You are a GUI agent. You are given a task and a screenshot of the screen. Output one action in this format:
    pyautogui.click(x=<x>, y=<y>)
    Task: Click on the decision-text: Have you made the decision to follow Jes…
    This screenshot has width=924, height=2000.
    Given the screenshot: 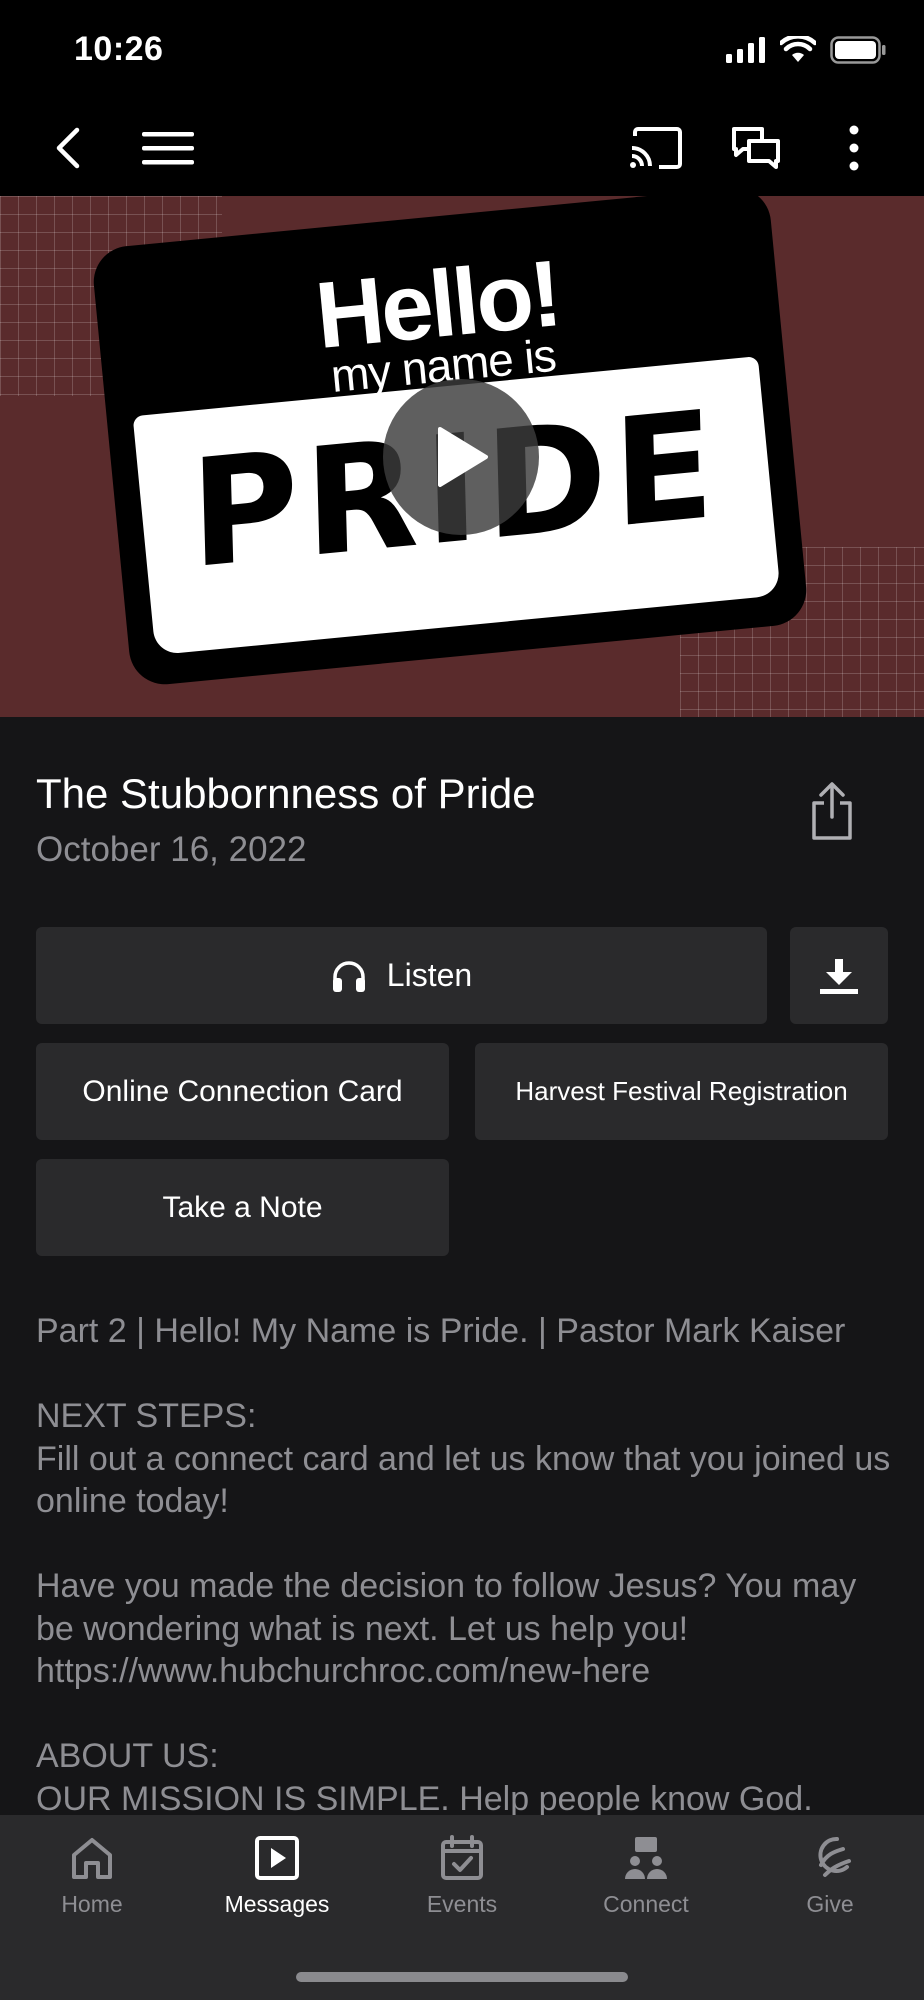 What is the action you would take?
    pyautogui.click(x=446, y=1607)
    